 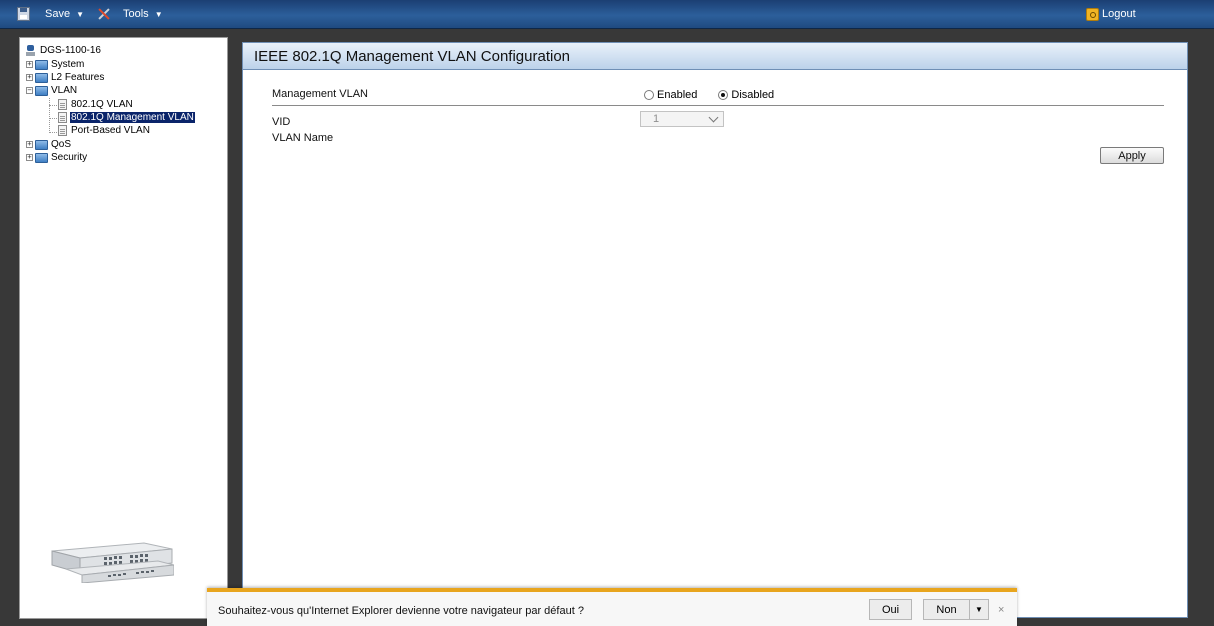 I want to click on enabled-radio-label: Enabled, so click(x=677, y=95).